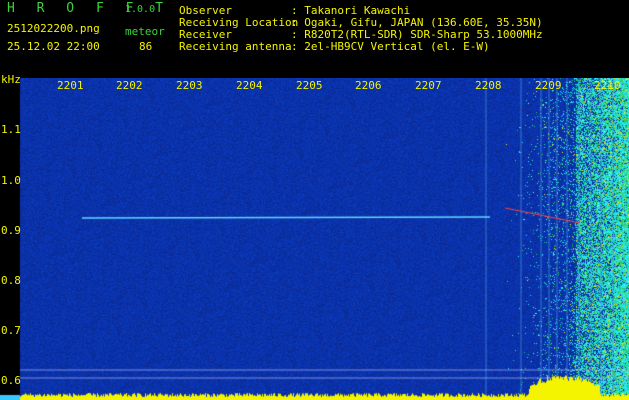 Image resolution: width=629 pixels, height=400 pixels. What do you see at coordinates (11, 79) in the screenshot?
I see `y-unit-label: kHz` at bounding box center [11, 79].